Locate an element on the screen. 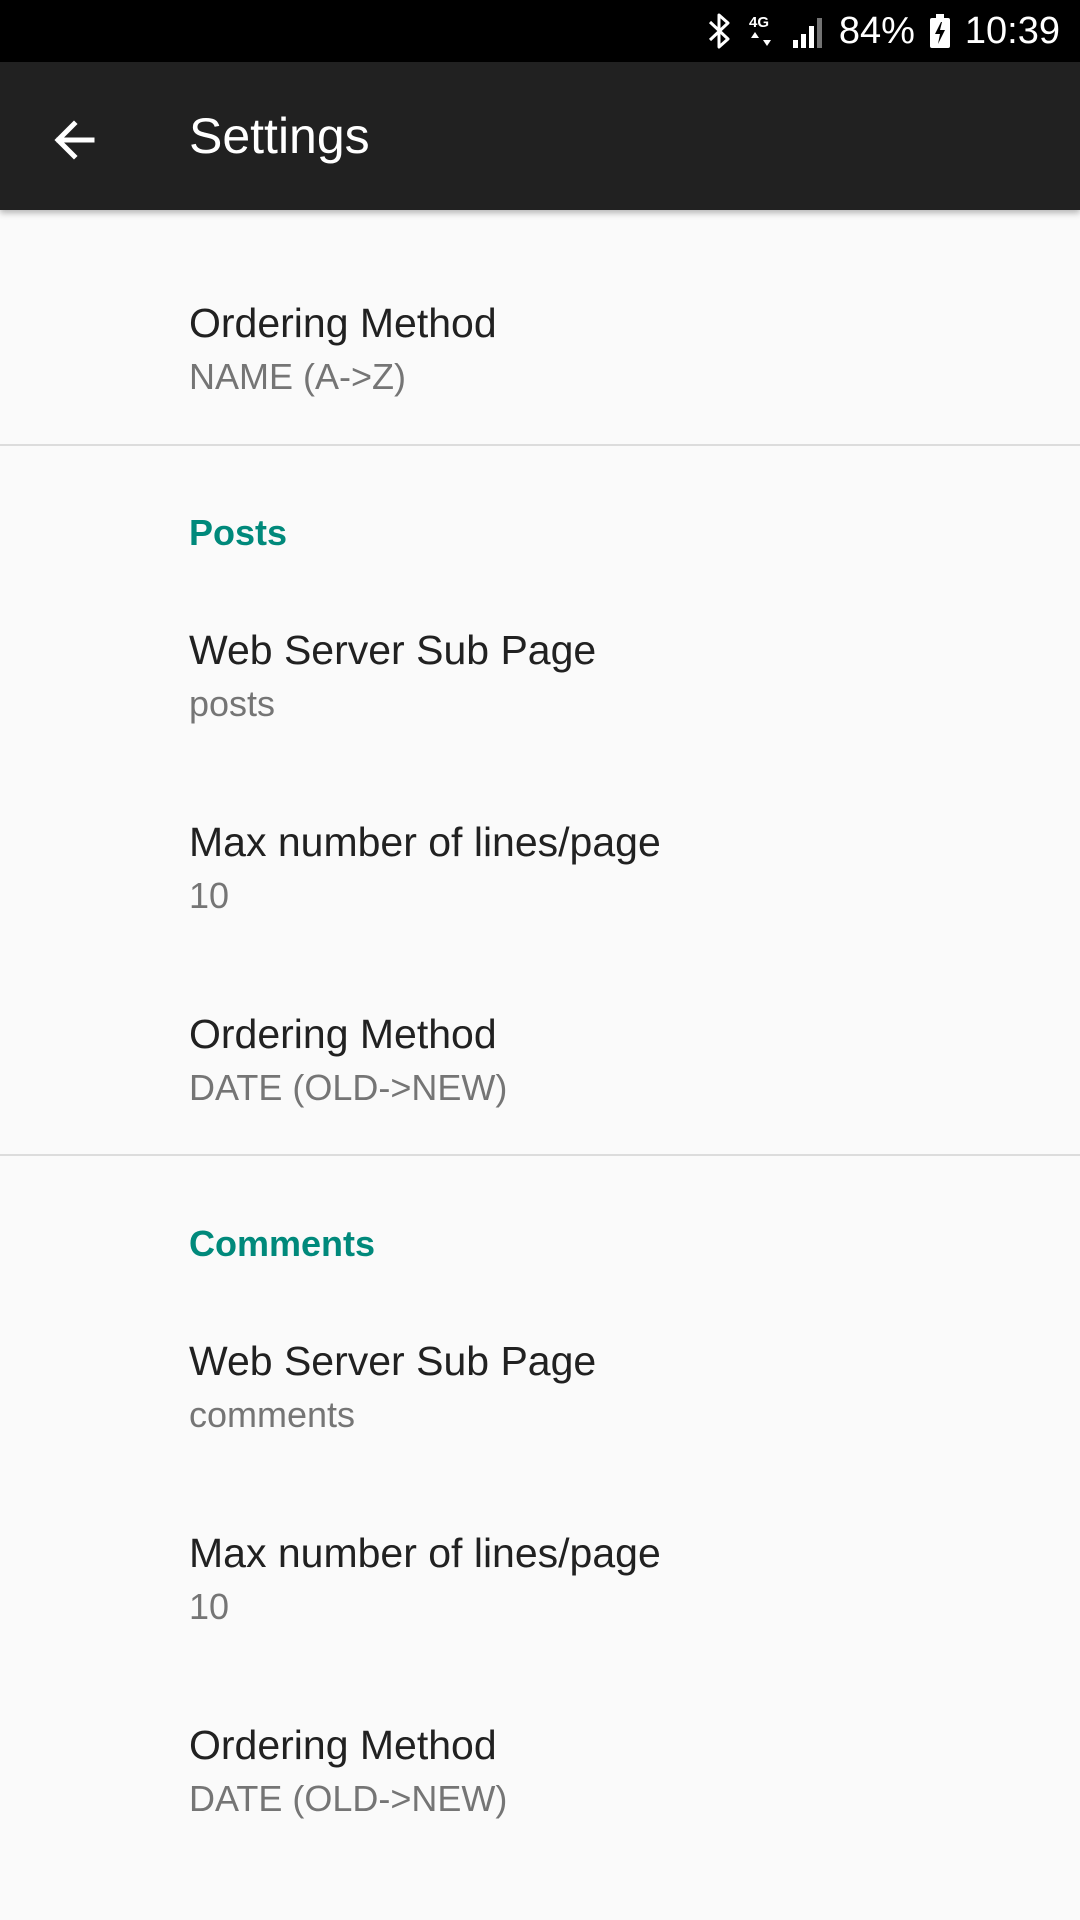 The image size is (1080, 1920). category-header-comments: Comments is located at coordinates (282, 1243).